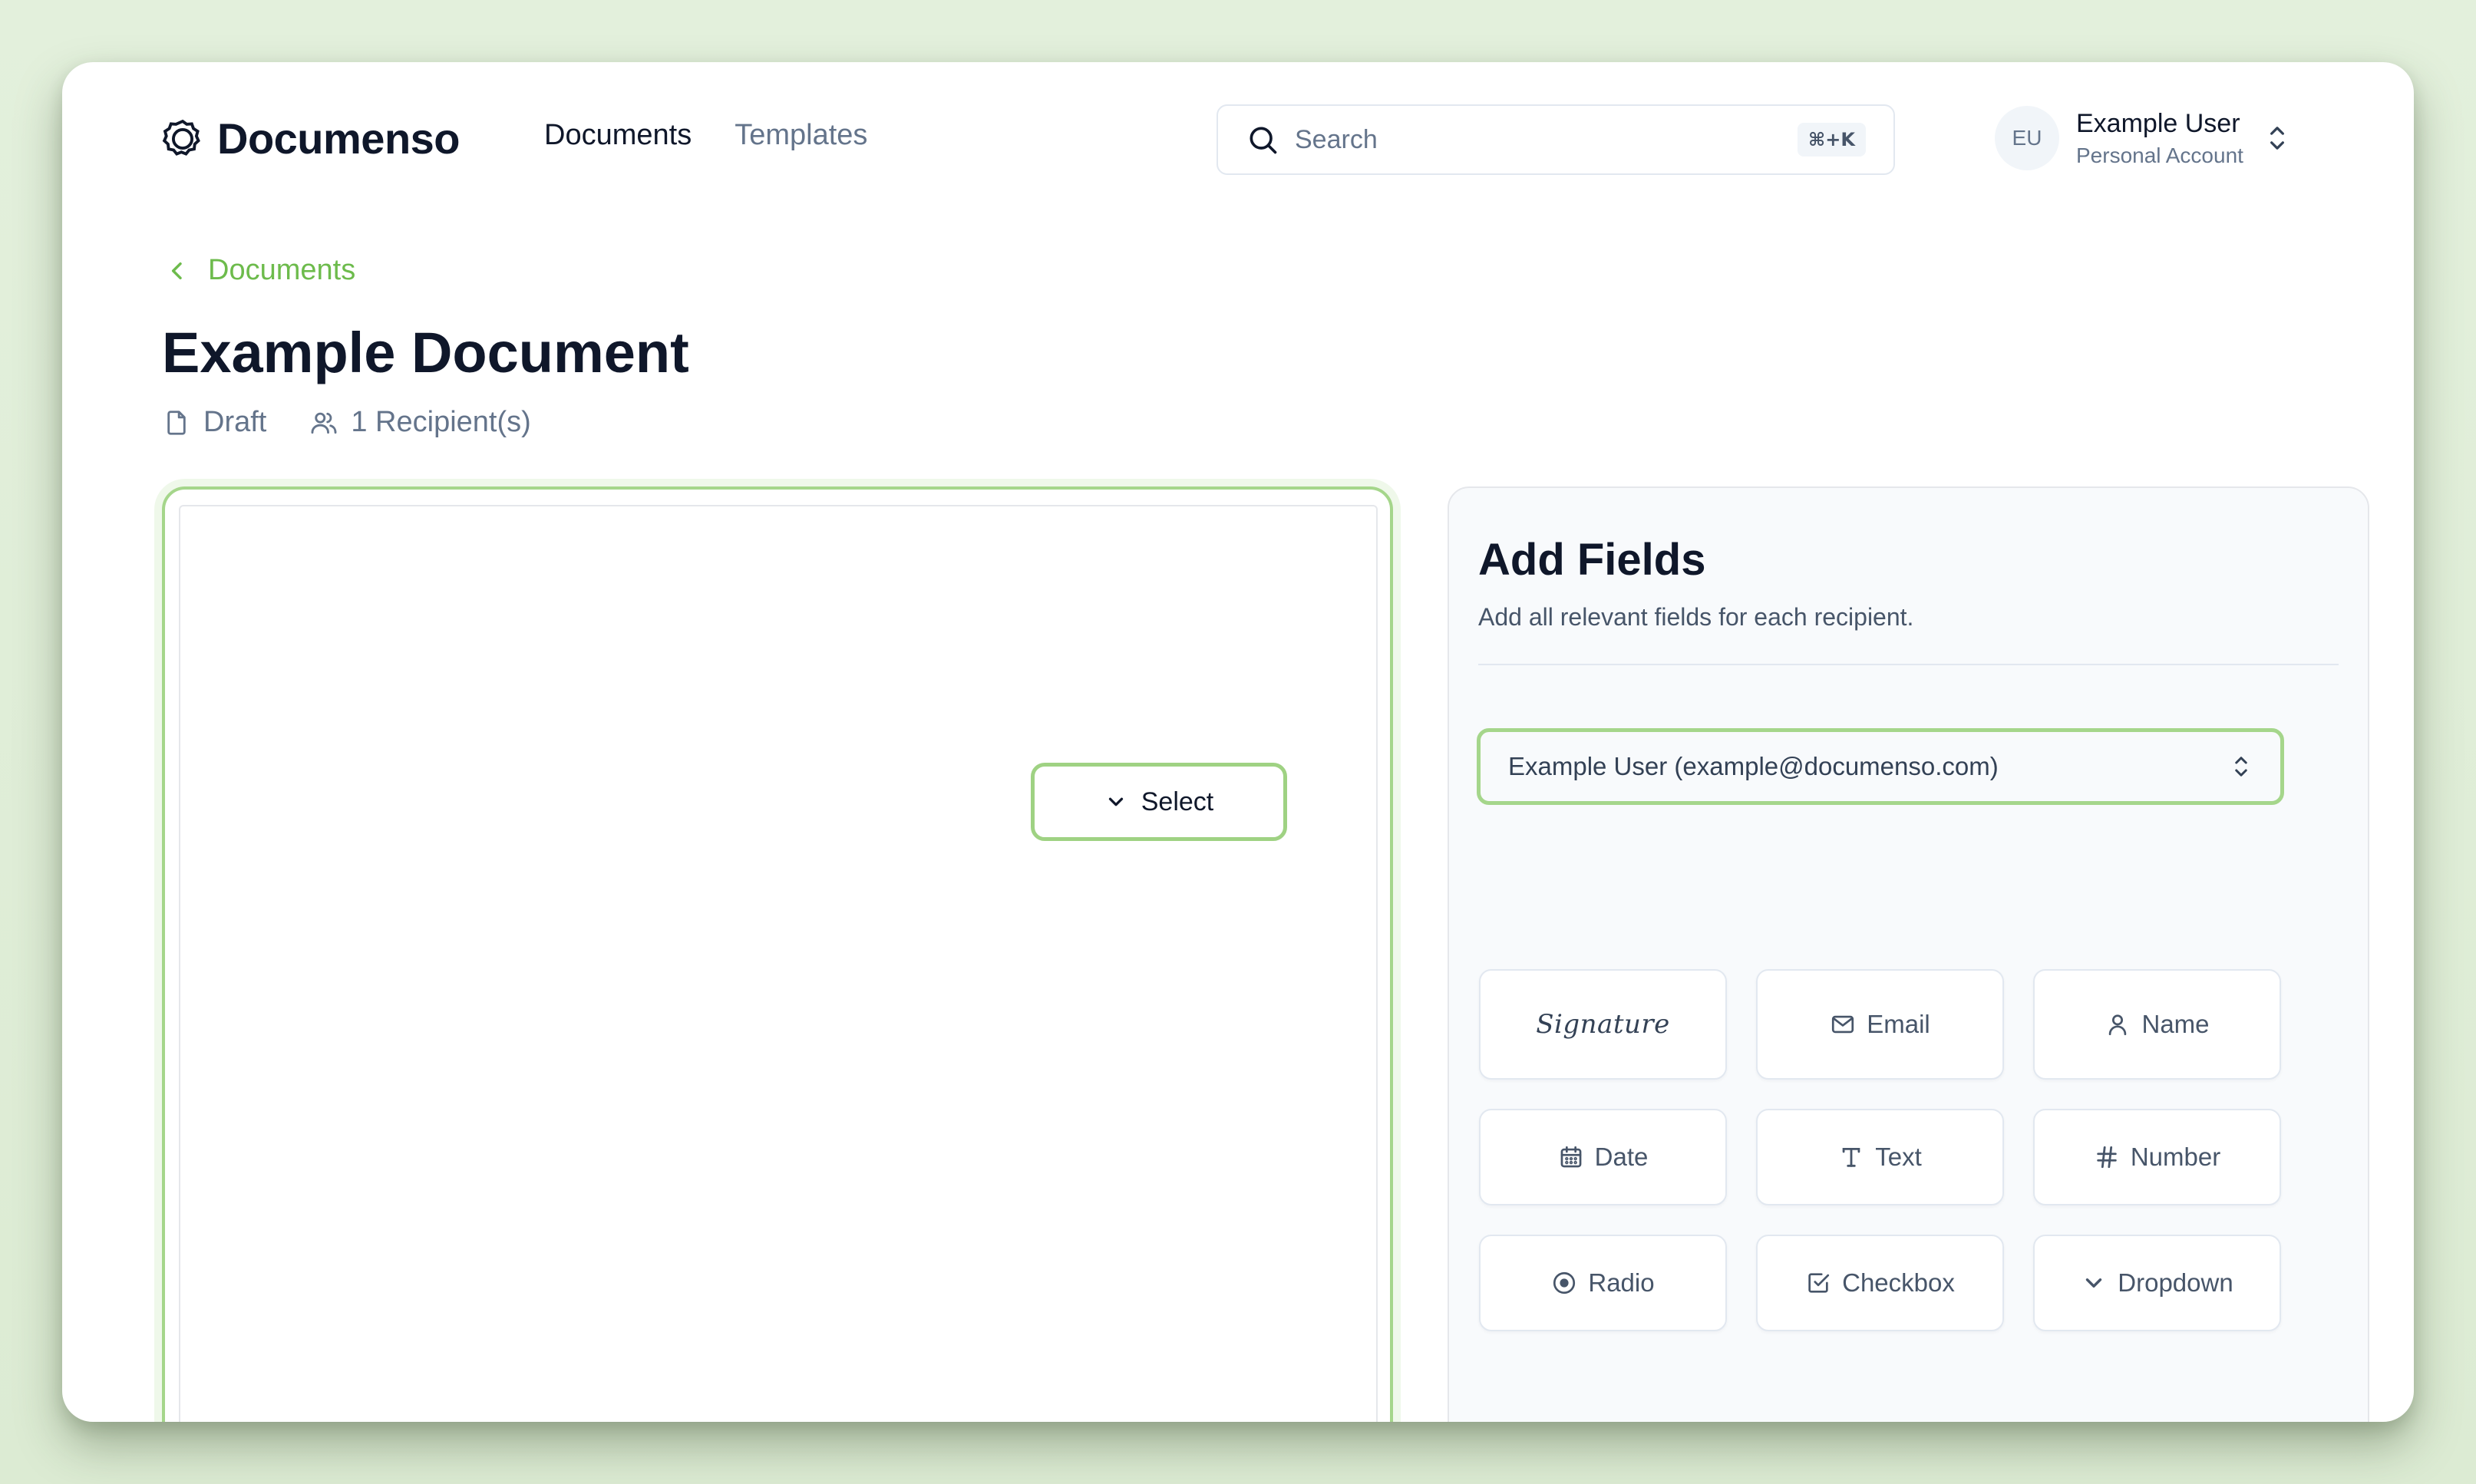  Describe the element at coordinates (2175, 1283) in the screenshot. I see `dropdown-label: Dropdown` at that location.